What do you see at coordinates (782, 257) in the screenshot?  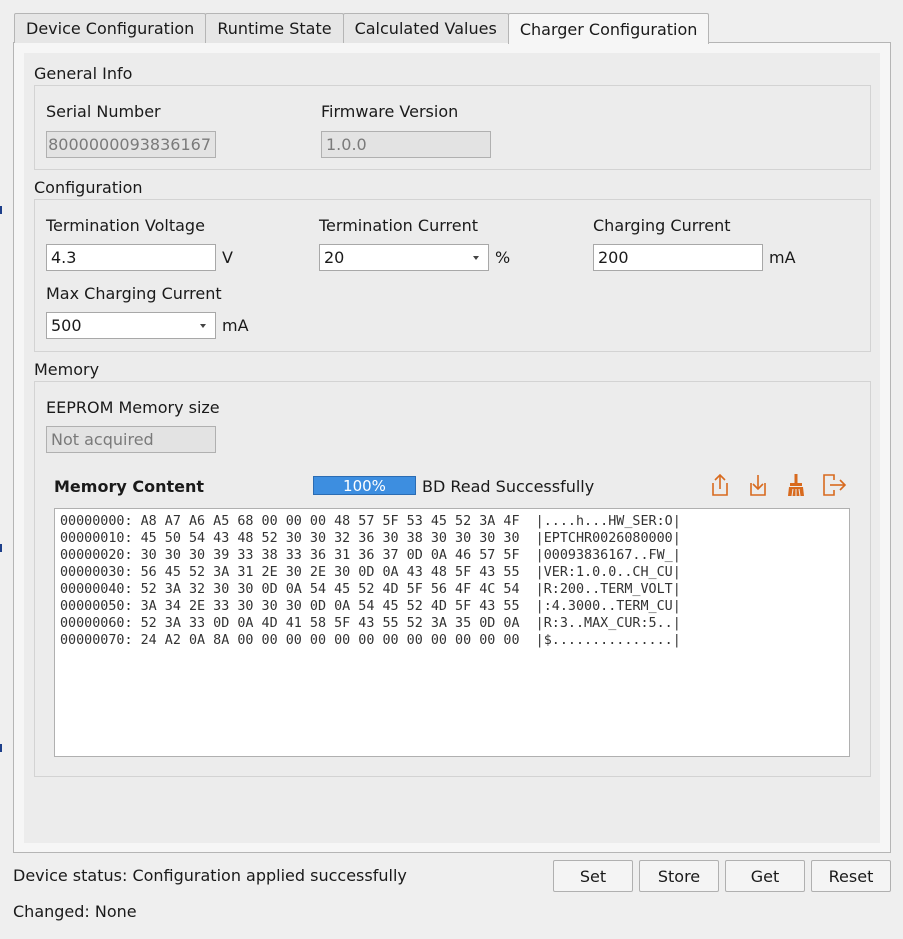 I see `charging-current-unit: mA` at bounding box center [782, 257].